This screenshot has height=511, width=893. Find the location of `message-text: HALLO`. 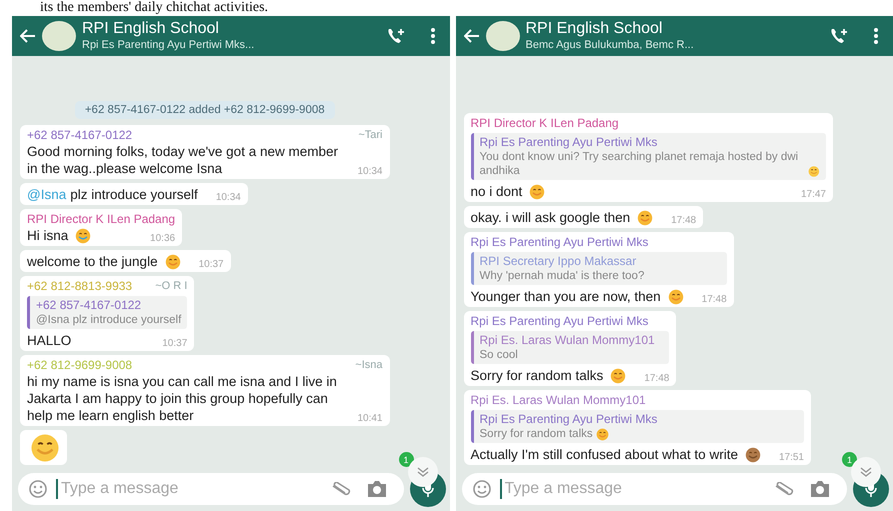

message-text: HALLO is located at coordinates (49, 340).